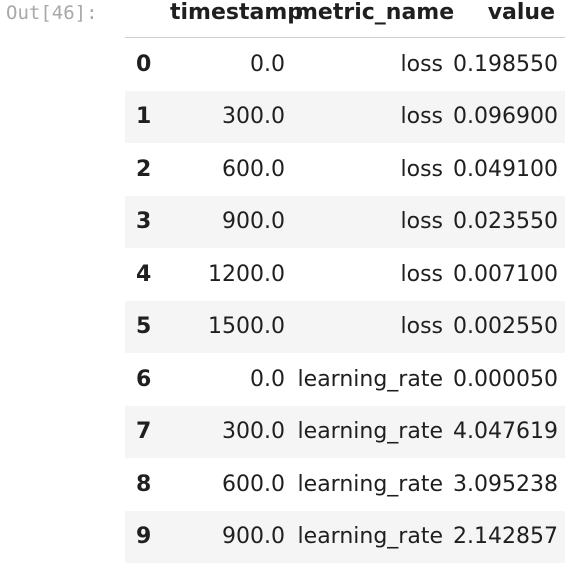 The width and height of the screenshot is (573, 578). I want to click on row-index: 8, so click(144, 484).